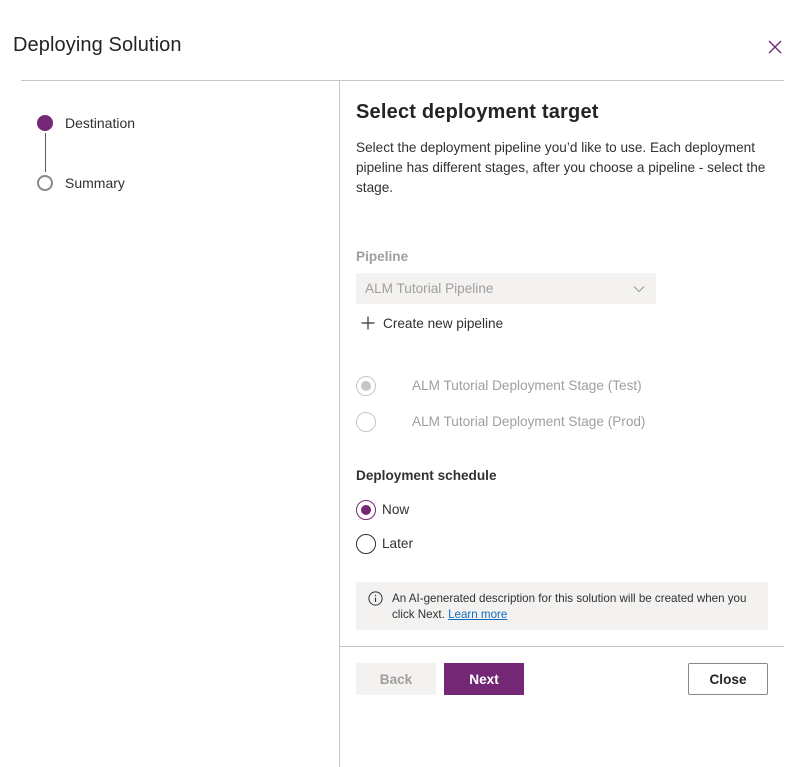  I want to click on stage-test-label: ALM Tutorial Deployment Stage (Test), so click(527, 385).